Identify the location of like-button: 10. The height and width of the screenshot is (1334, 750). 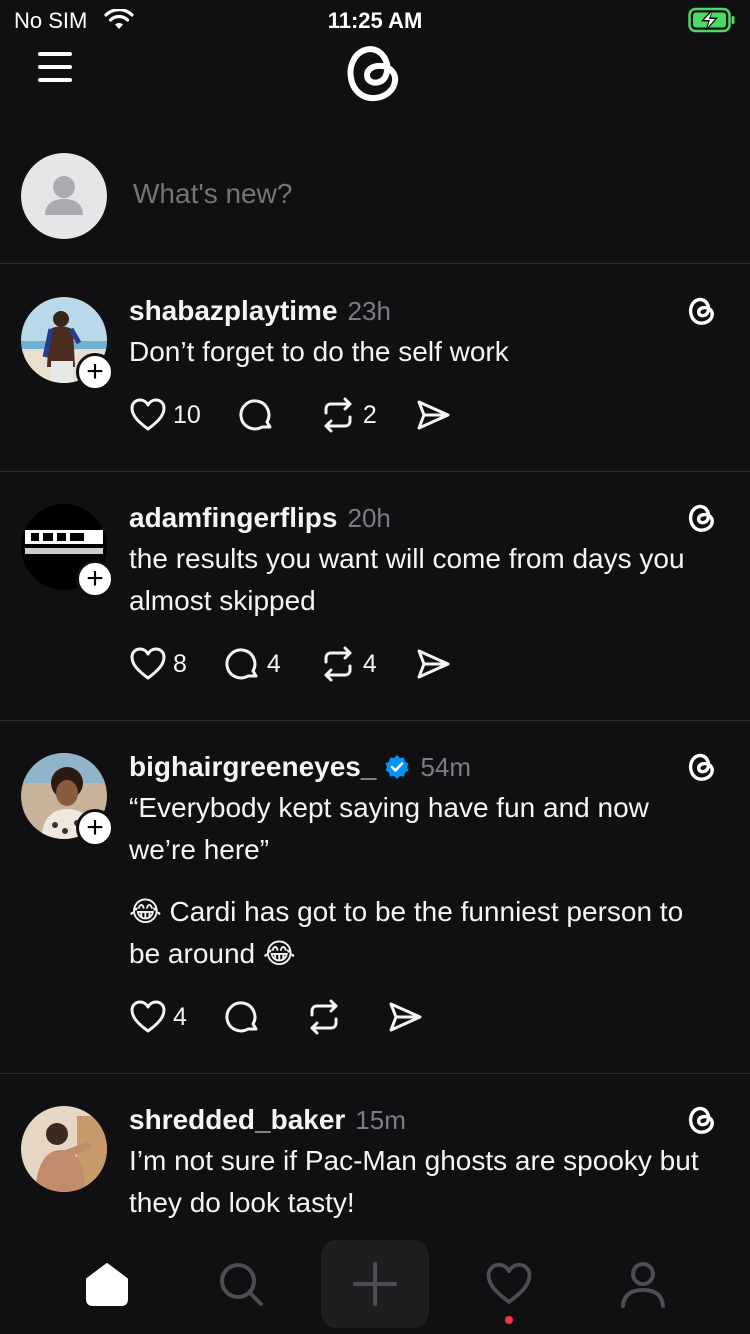
(165, 415).